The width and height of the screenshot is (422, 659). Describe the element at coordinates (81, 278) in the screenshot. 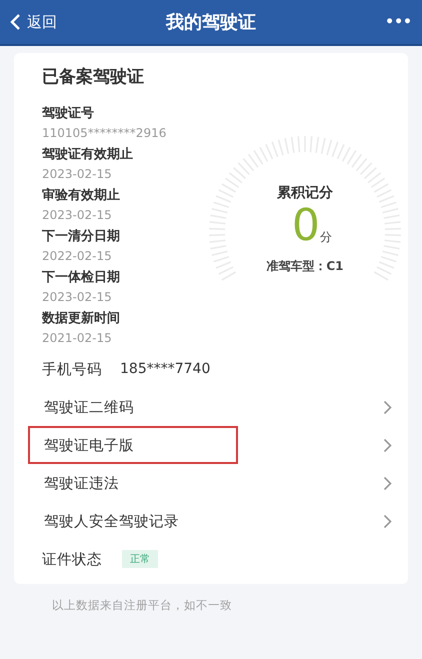

I see `field-label: 下一体检日期` at that location.